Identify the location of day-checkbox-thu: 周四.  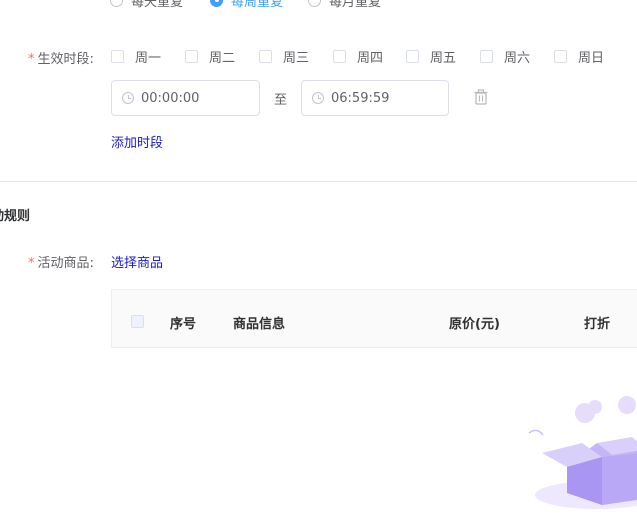
(358, 57).